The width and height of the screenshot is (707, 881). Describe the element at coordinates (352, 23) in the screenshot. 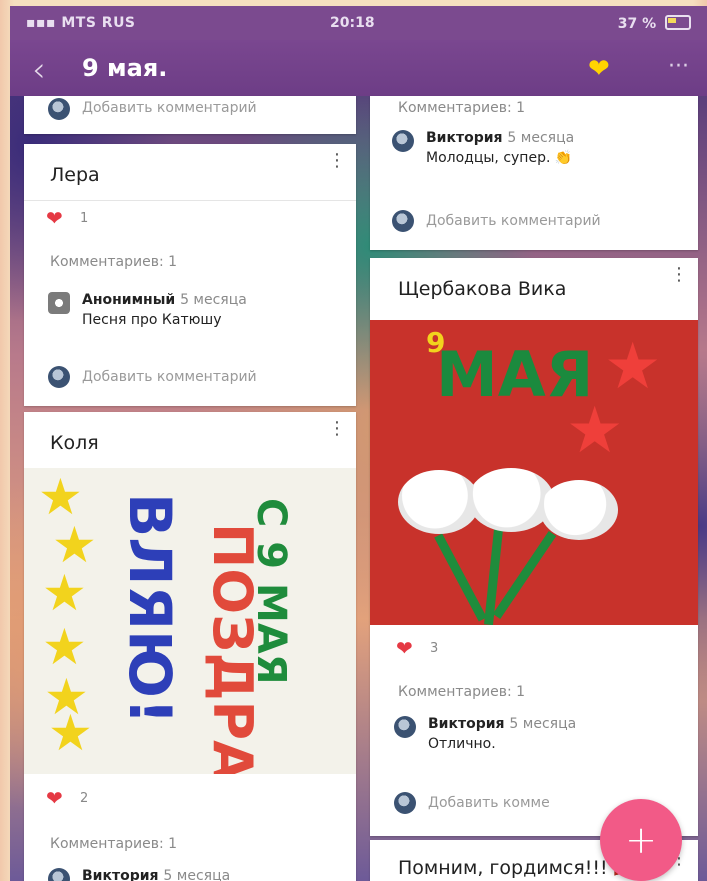

I see `clock: 20:18` at that location.